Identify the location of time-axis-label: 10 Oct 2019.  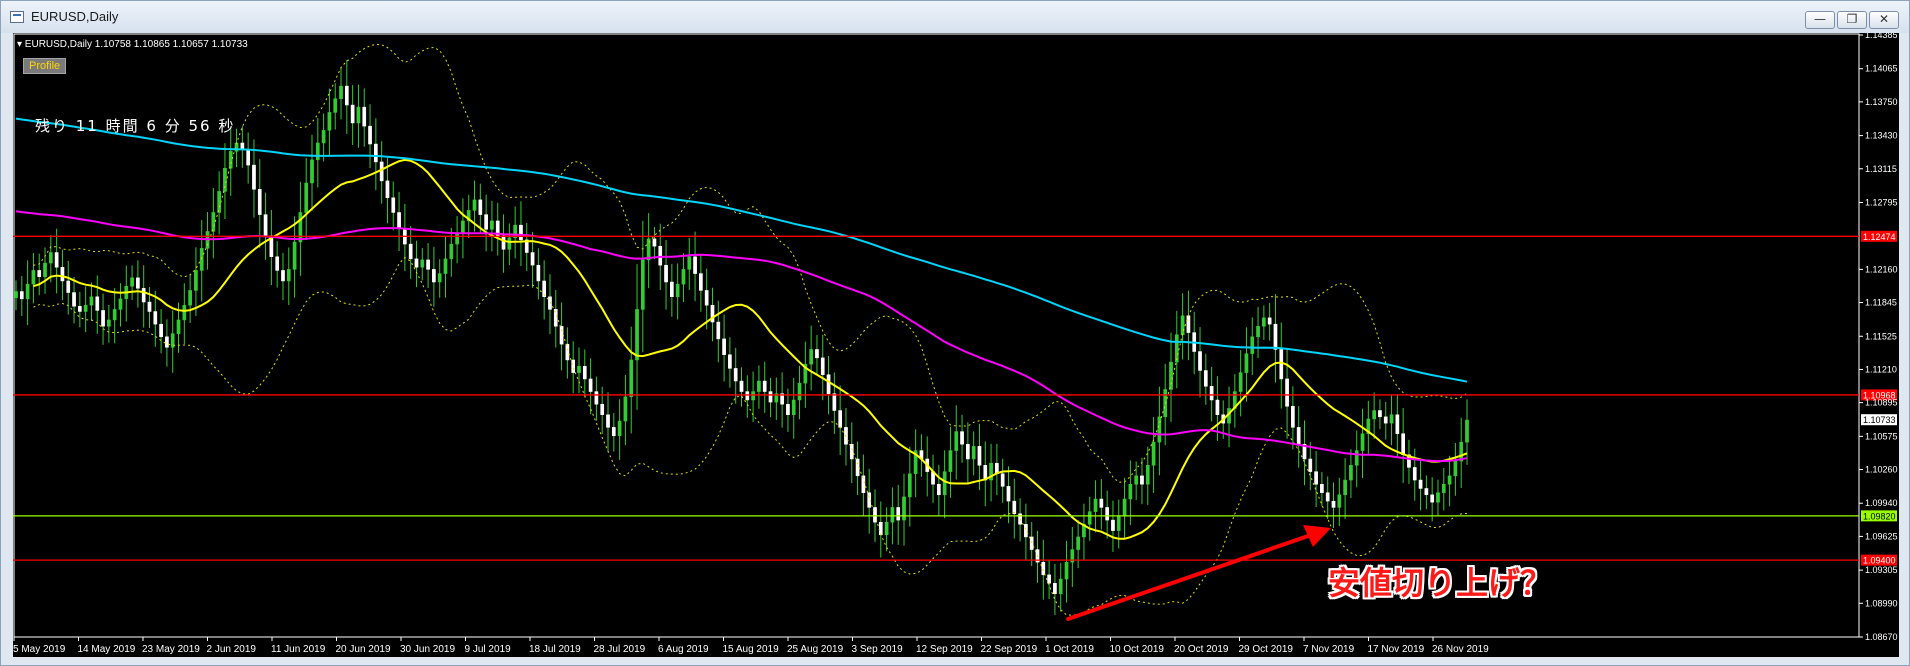
(1137, 649).